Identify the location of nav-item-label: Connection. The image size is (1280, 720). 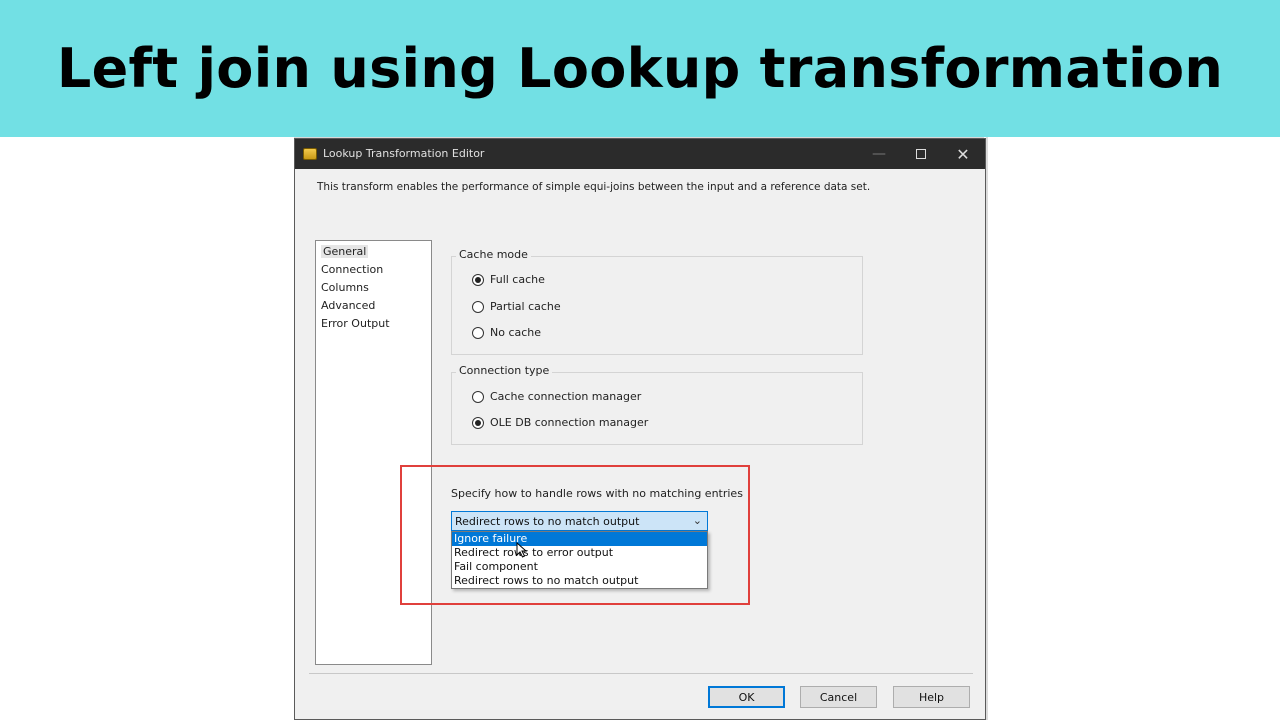
(352, 269).